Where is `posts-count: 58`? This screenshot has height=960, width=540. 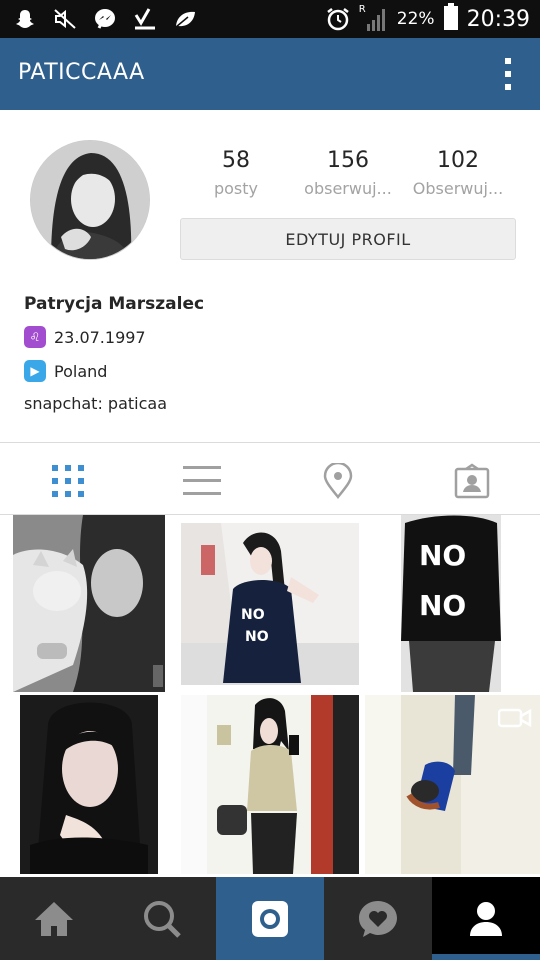 posts-count: 58 is located at coordinates (236, 160).